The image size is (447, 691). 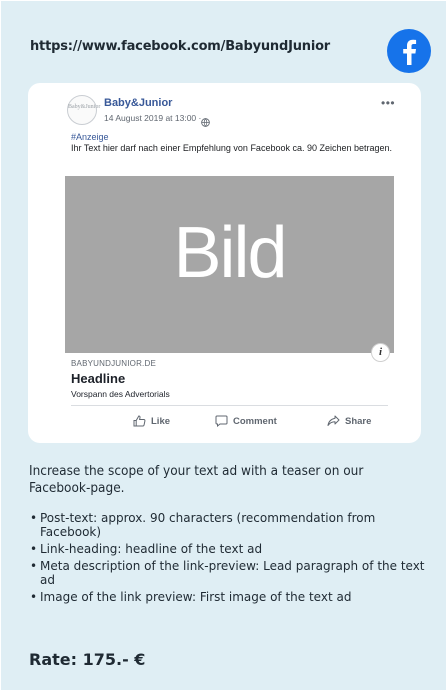 What do you see at coordinates (255, 421) in the screenshot?
I see `comment-label: Comment` at bounding box center [255, 421].